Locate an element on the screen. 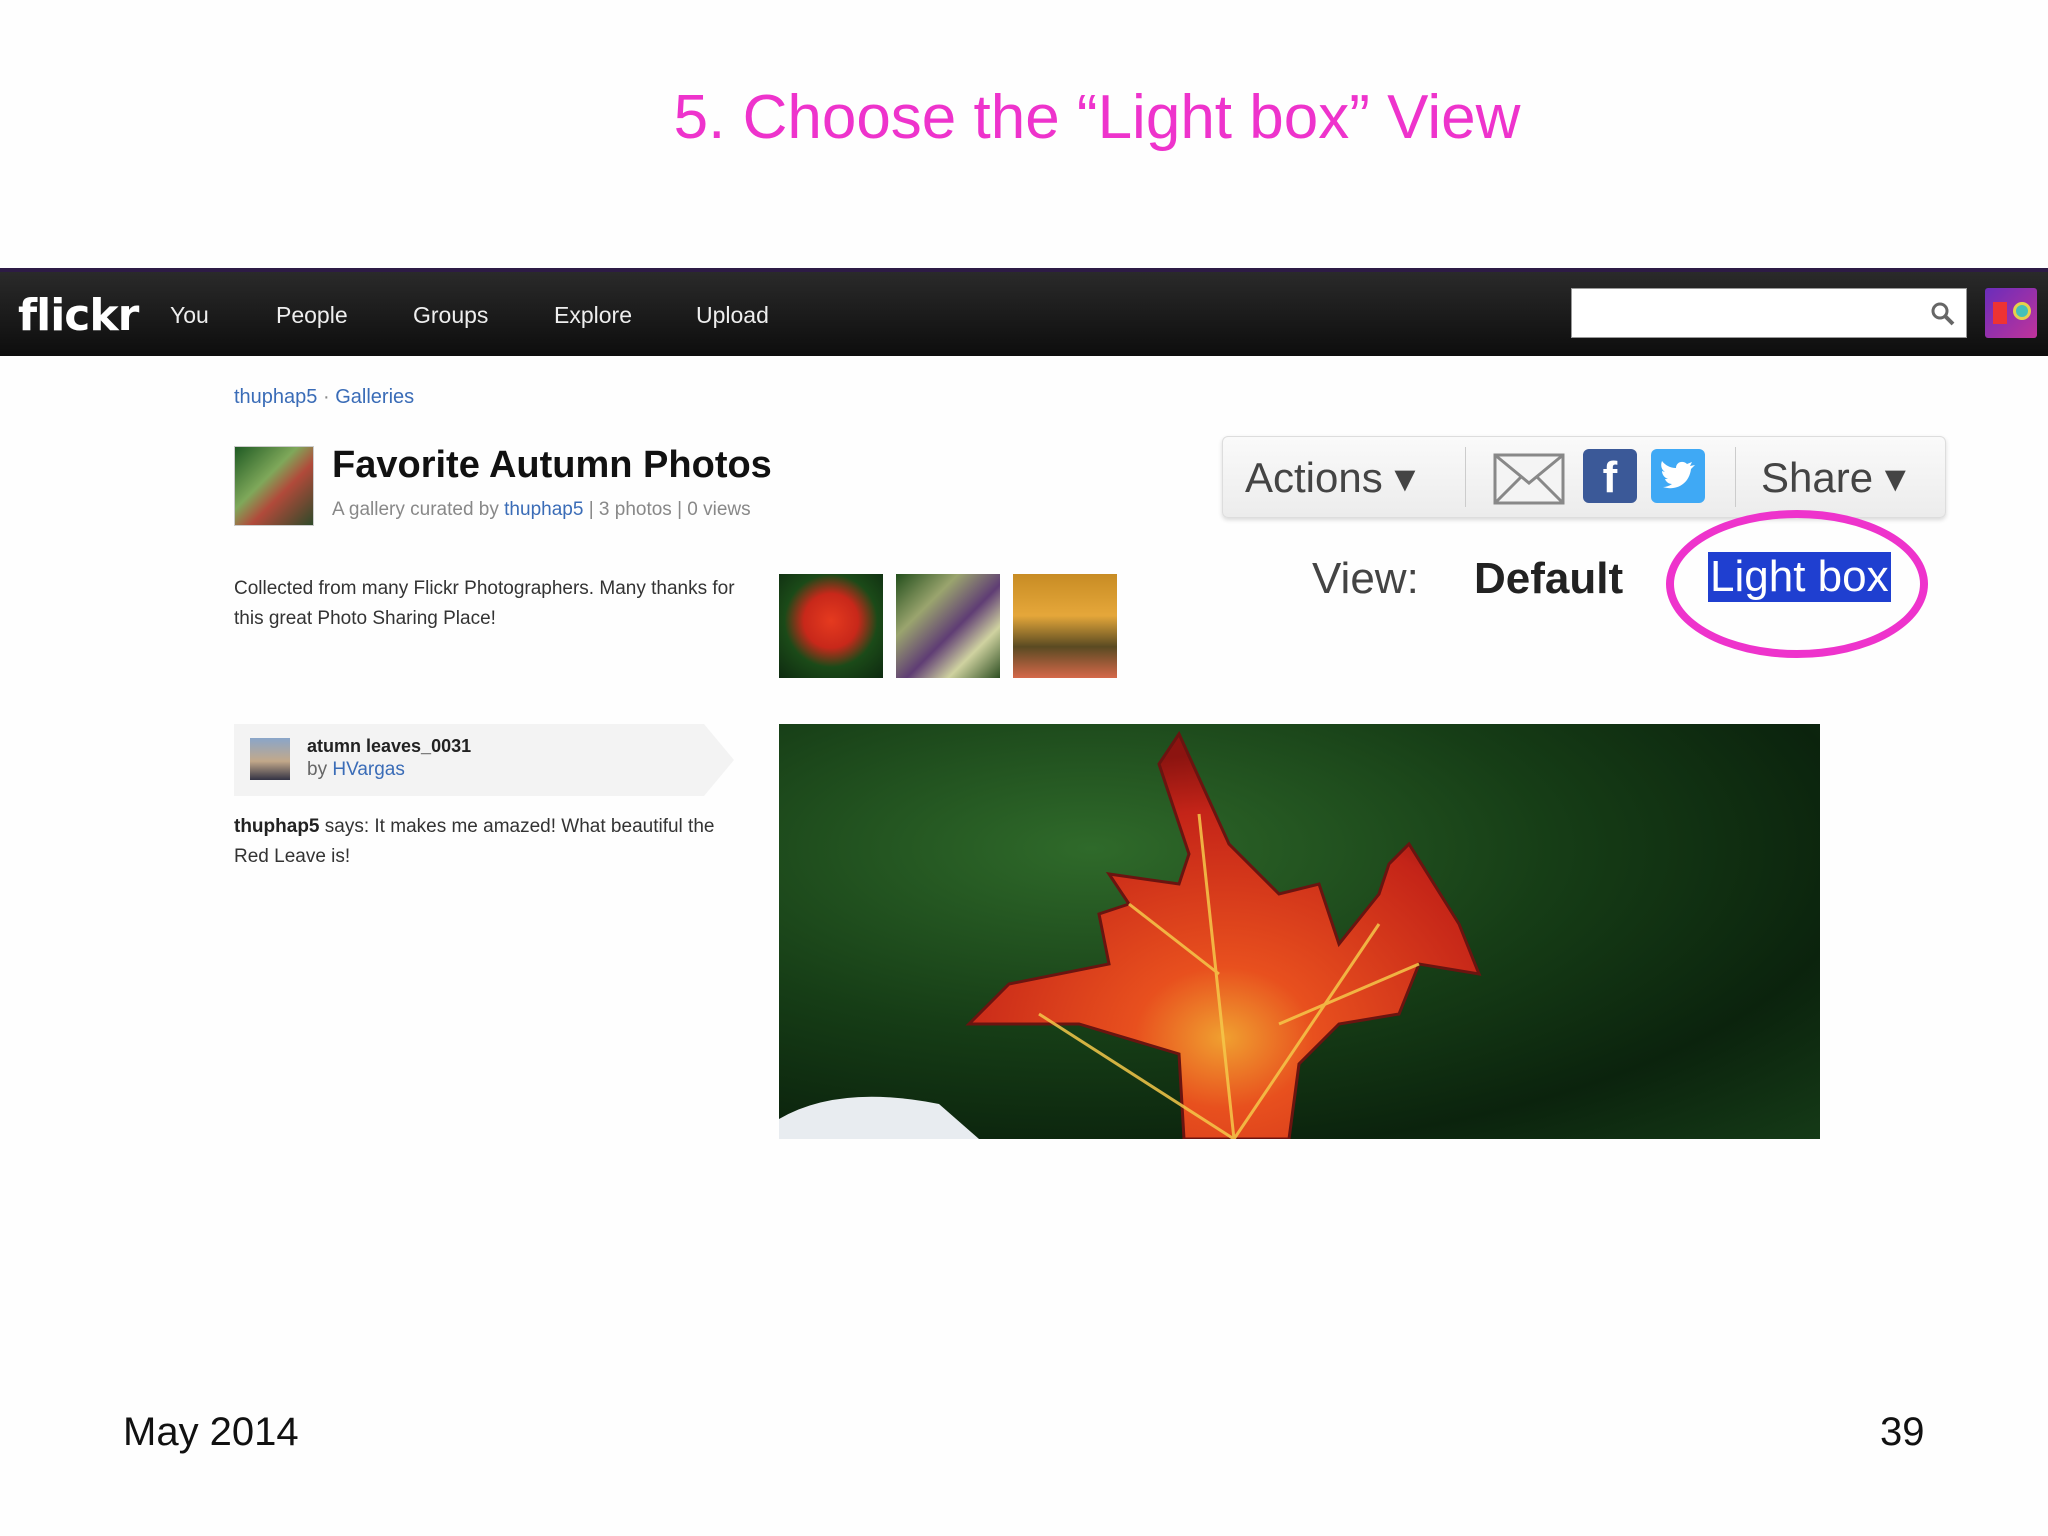 This screenshot has width=2048, height=1536. gallery-cover-thumbnail is located at coordinates (274, 486).